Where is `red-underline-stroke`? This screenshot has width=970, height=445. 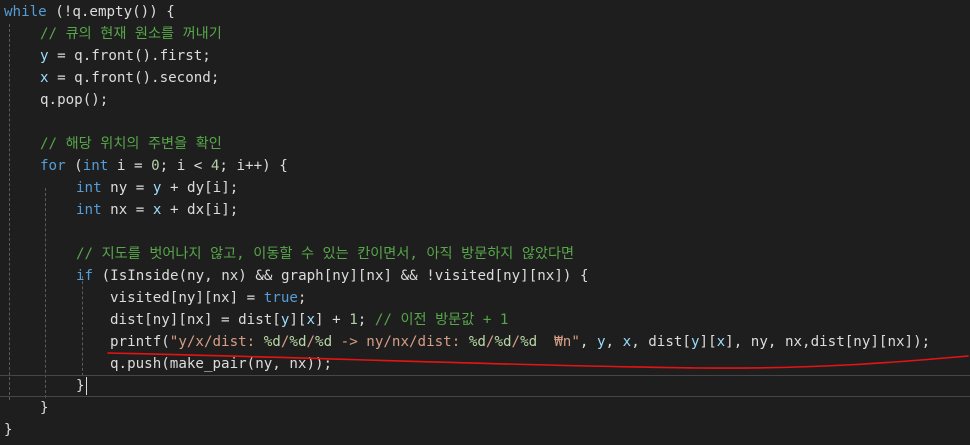 red-underline-stroke is located at coordinates (538, 360).